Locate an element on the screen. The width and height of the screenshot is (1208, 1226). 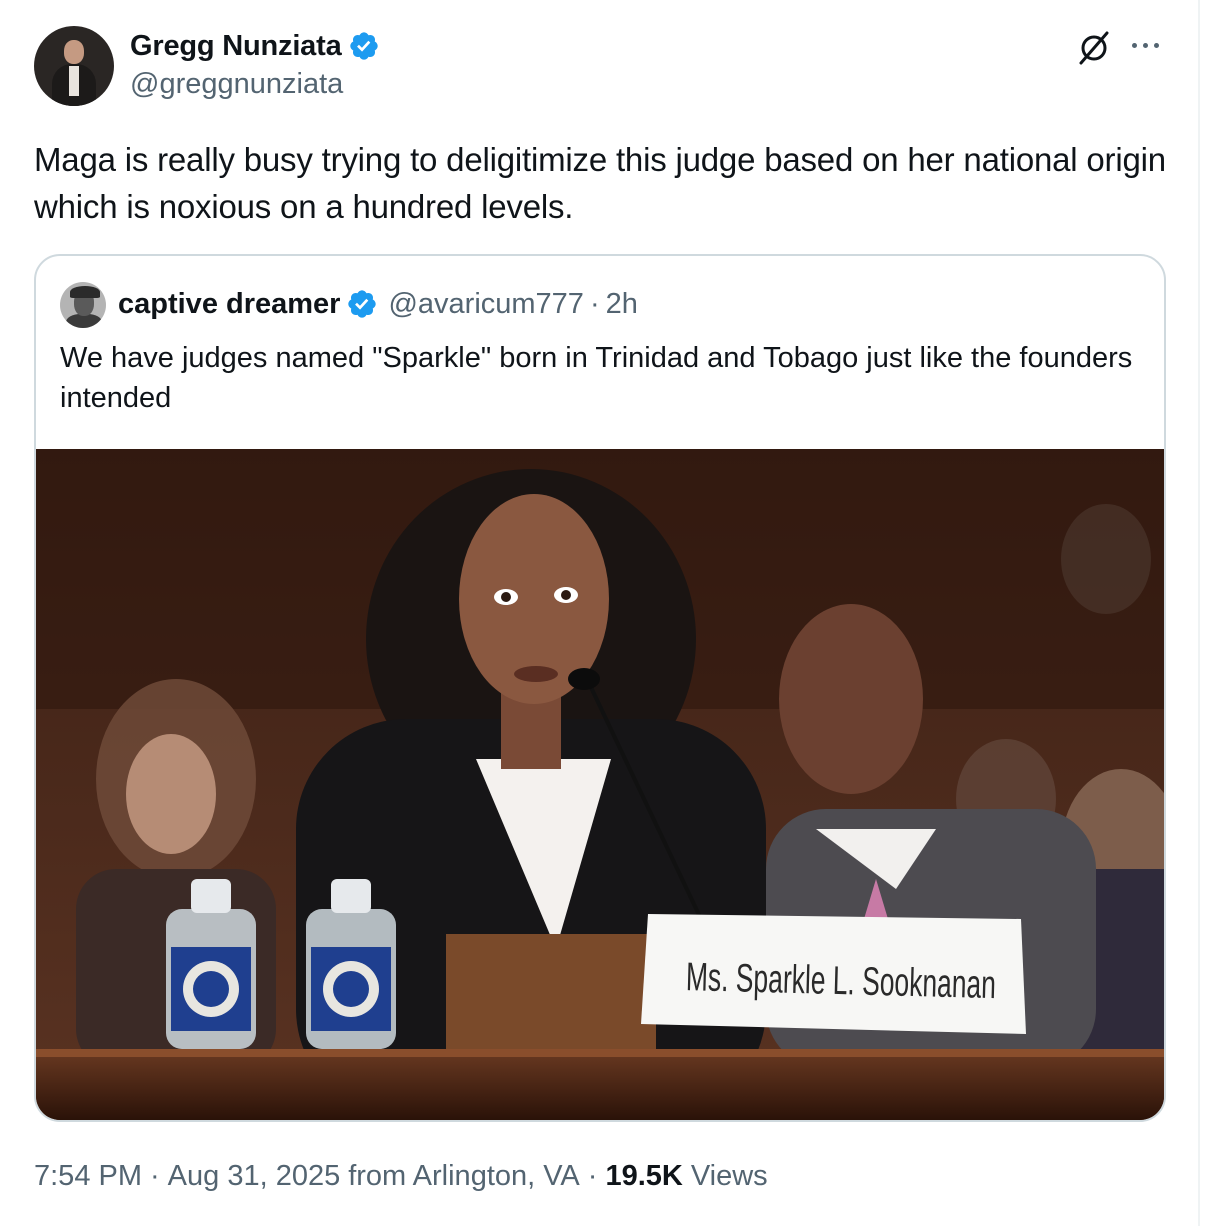
views-count: 19.5K is located at coordinates (643, 1176).